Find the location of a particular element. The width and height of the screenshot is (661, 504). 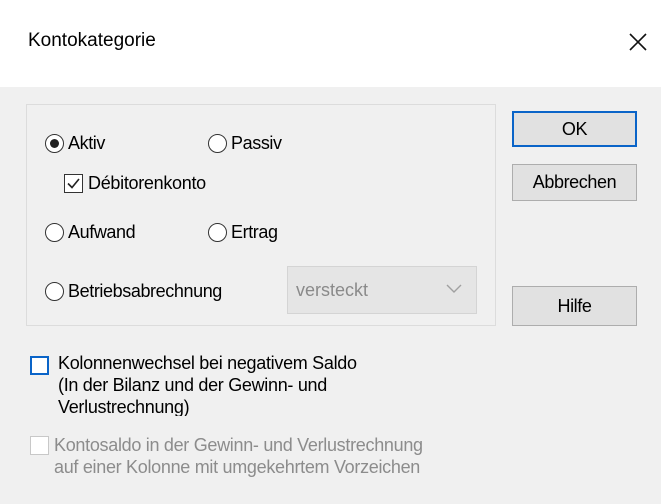

radio-passiv-indicator is located at coordinates (217, 143).